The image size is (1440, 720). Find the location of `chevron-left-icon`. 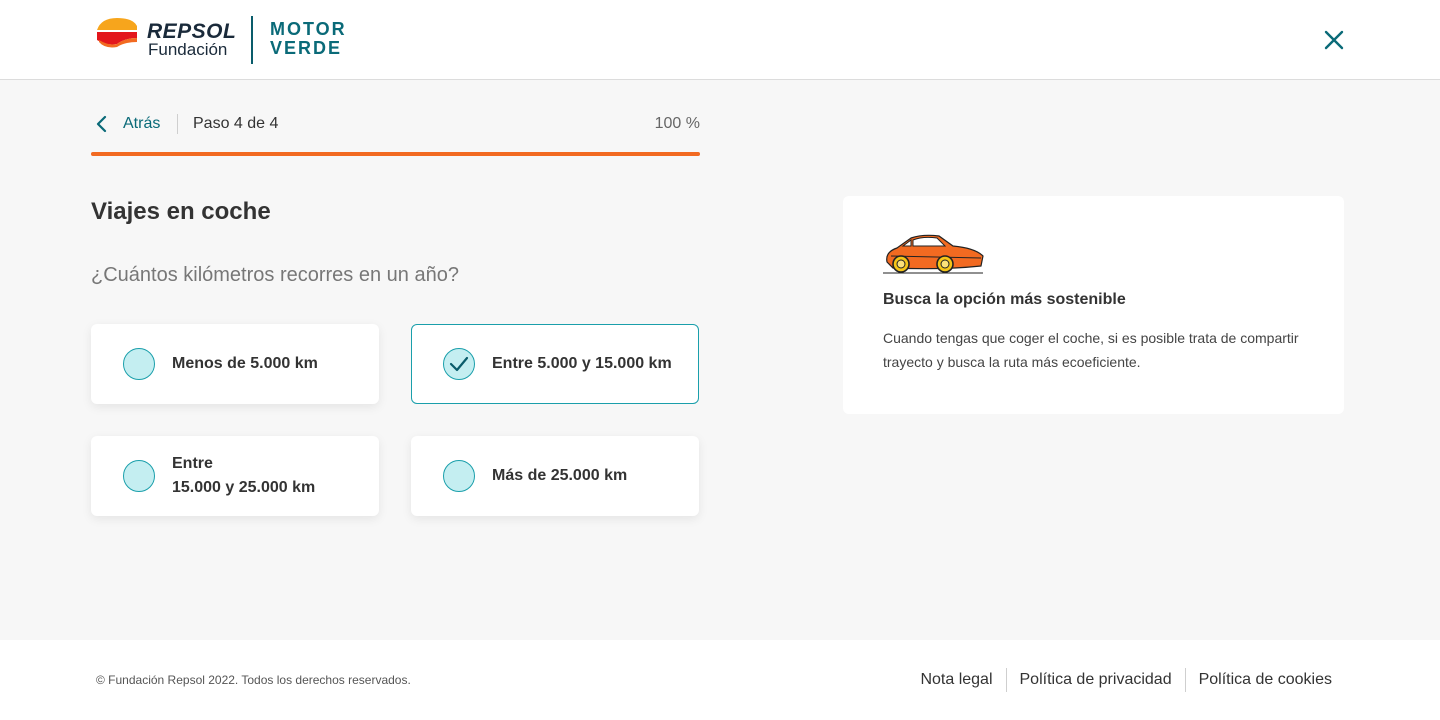

chevron-left-icon is located at coordinates (101, 124).